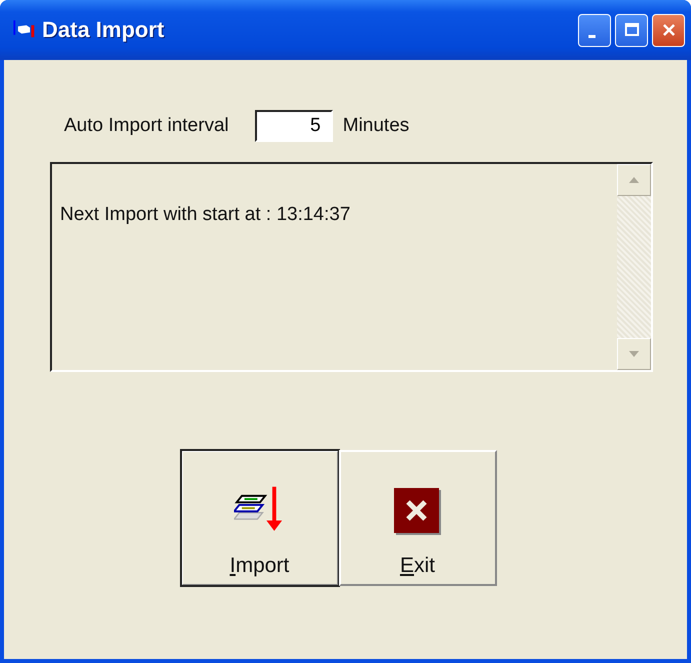 This screenshot has width=691, height=663. I want to click on app-icon, so click(24, 30).